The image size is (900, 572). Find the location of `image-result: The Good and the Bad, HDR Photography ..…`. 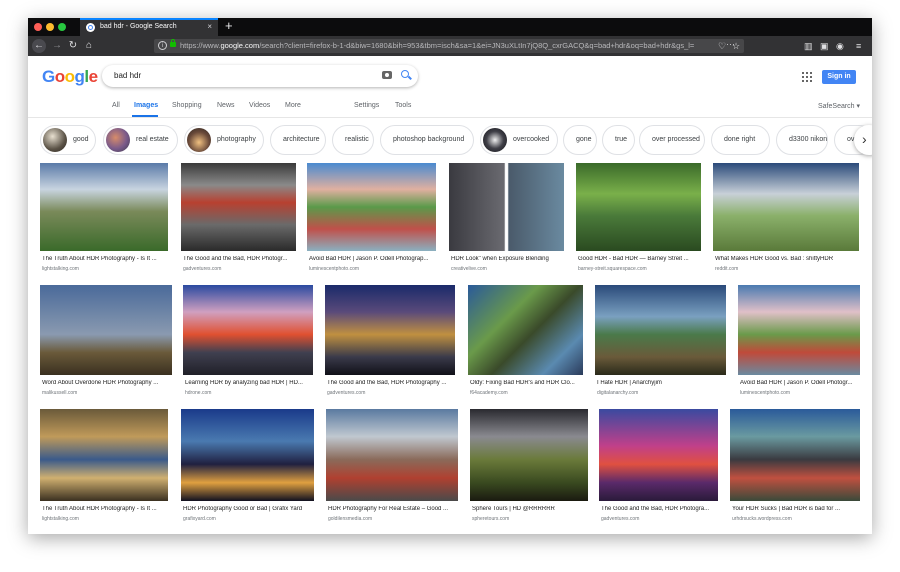

image-result: The Good and the Bad, HDR Photography ..… is located at coordinates (390, 343).